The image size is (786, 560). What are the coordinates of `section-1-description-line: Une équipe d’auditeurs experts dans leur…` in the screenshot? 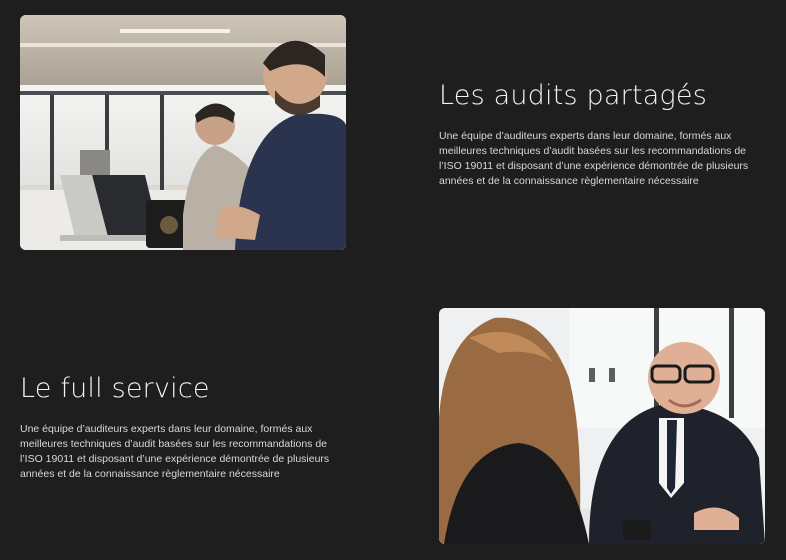 It's located at (585, 136).